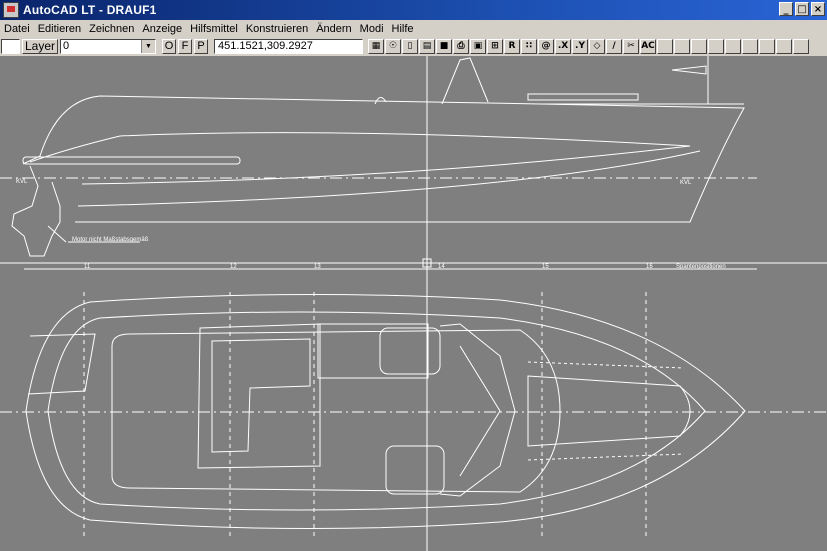  I want to click on plan-rear-seat, so click(259, 396).